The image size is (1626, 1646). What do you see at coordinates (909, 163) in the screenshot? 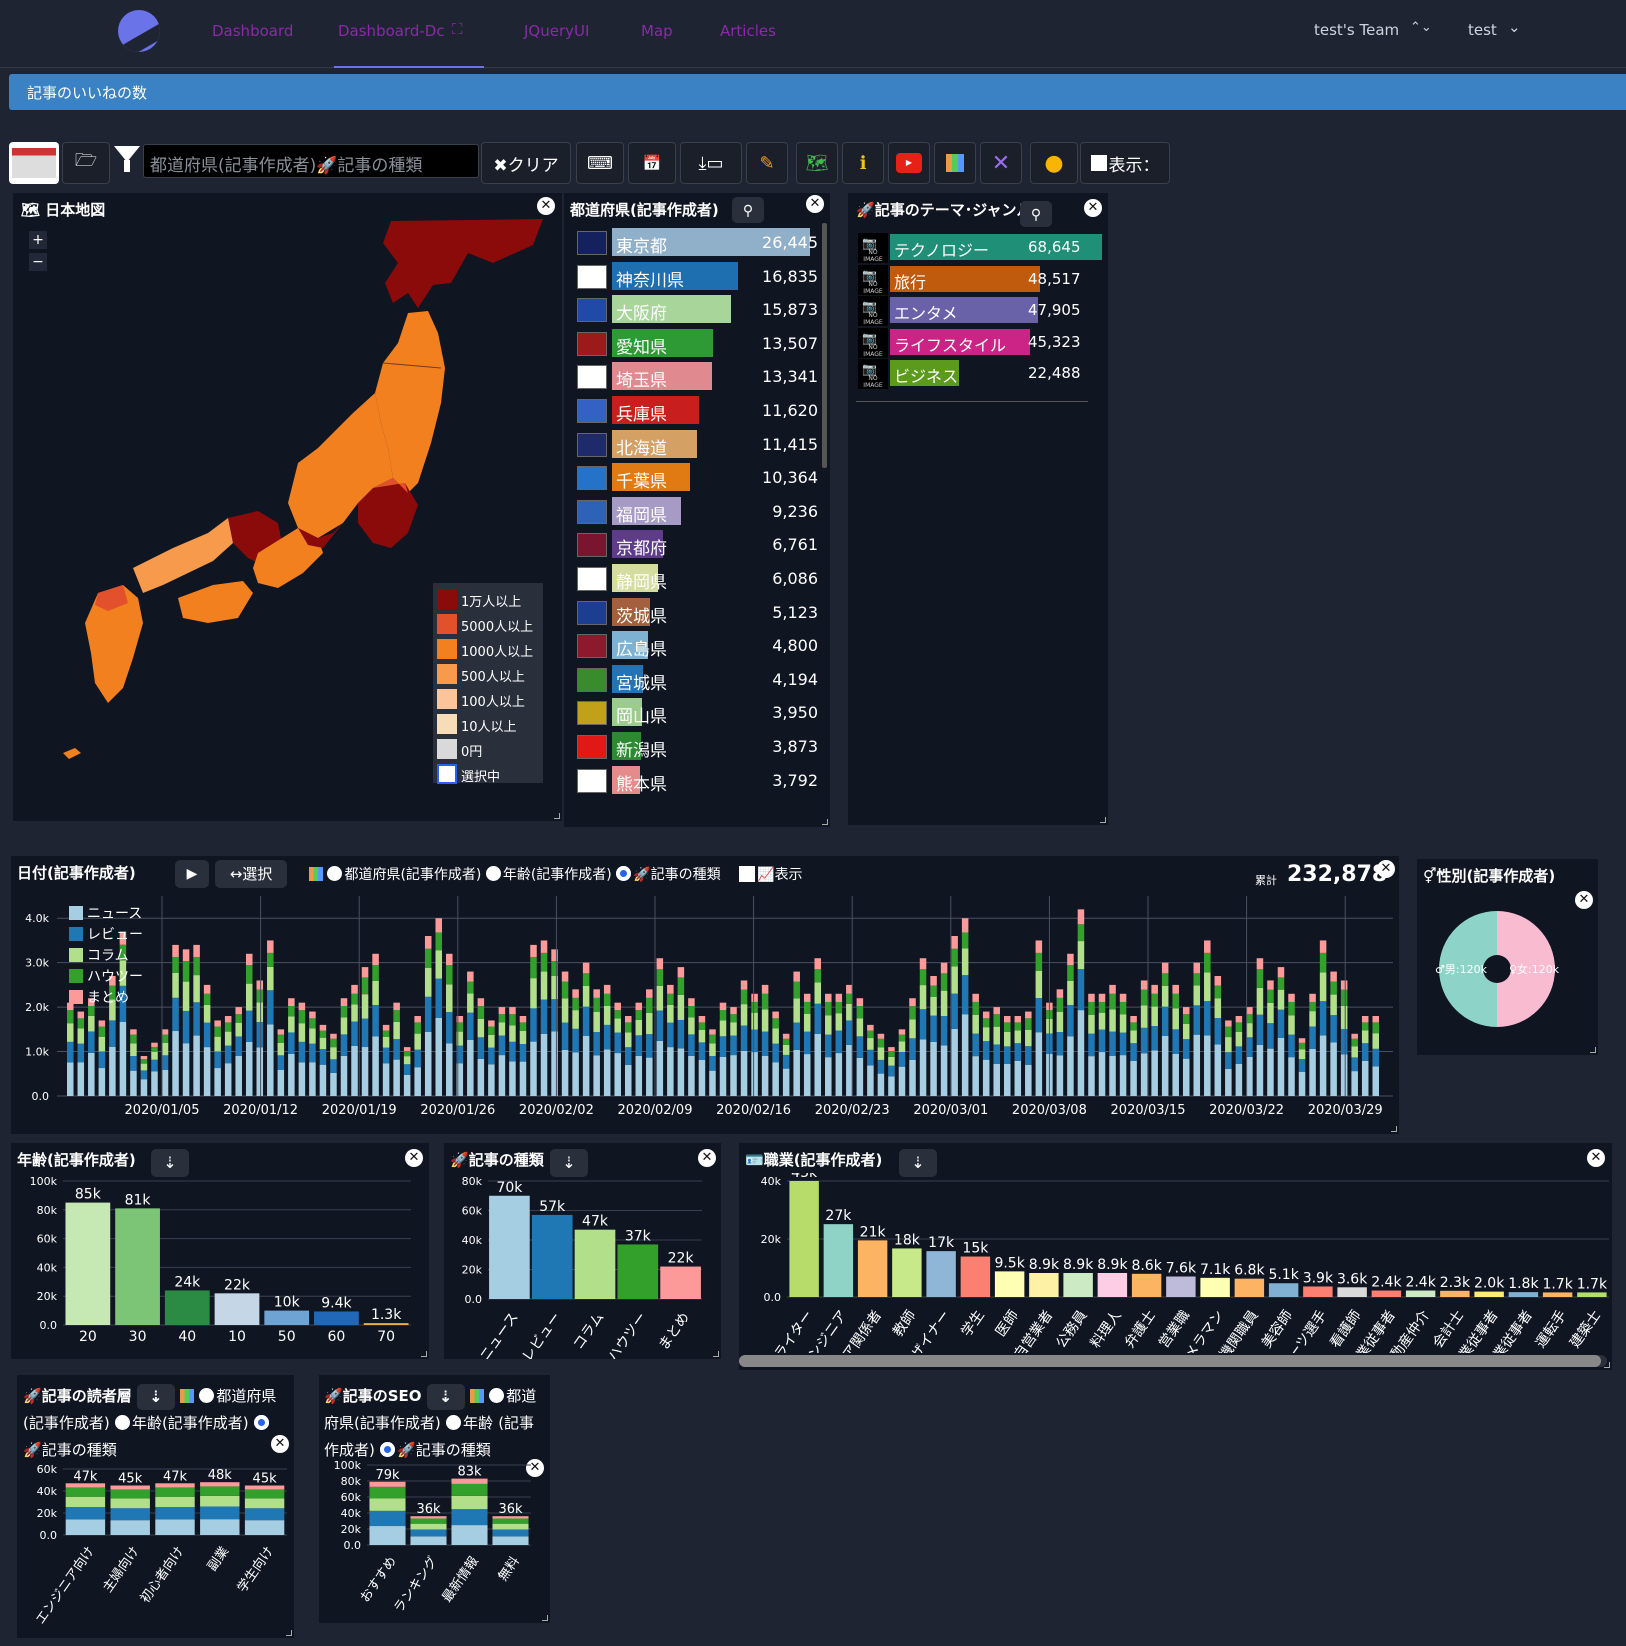
I see `youtube-icon: ▶` at bounding box center [909, 163].